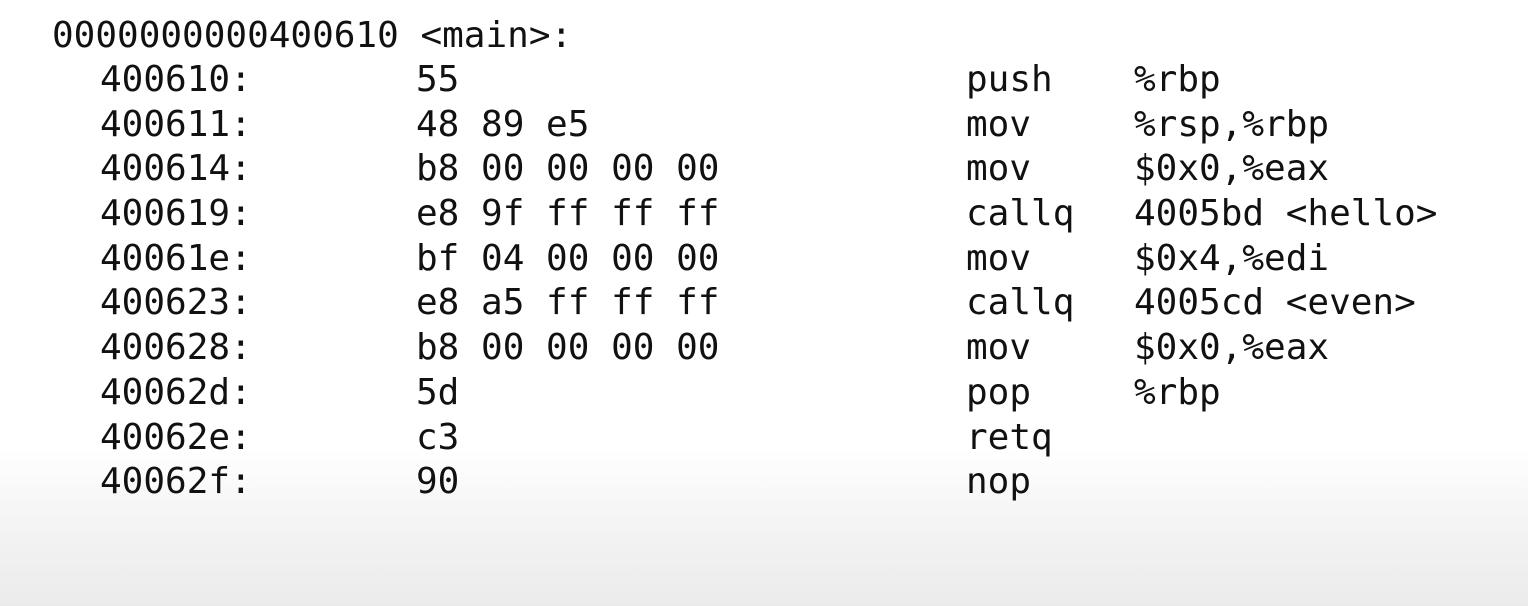 The height and width of the screenshot is (606, 1528). Describe the element at coordinates (176, 482) in the screenshot. I see `instruction-address: 40062f:` at that location.